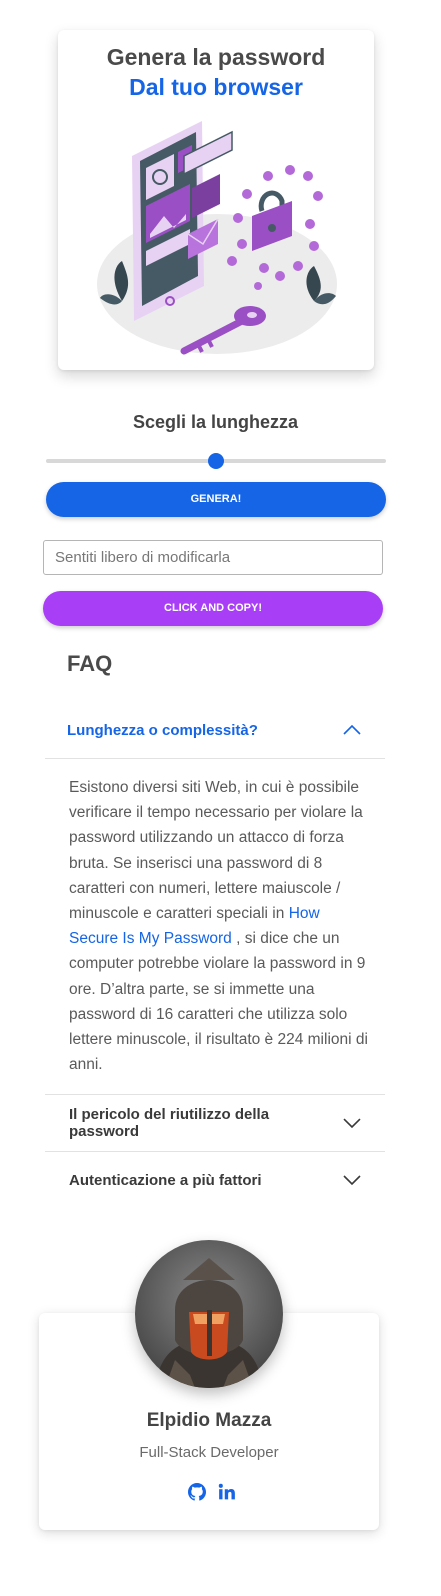  I want to click on faq-question: Lunghezza o complessità?, so click(162, 730).